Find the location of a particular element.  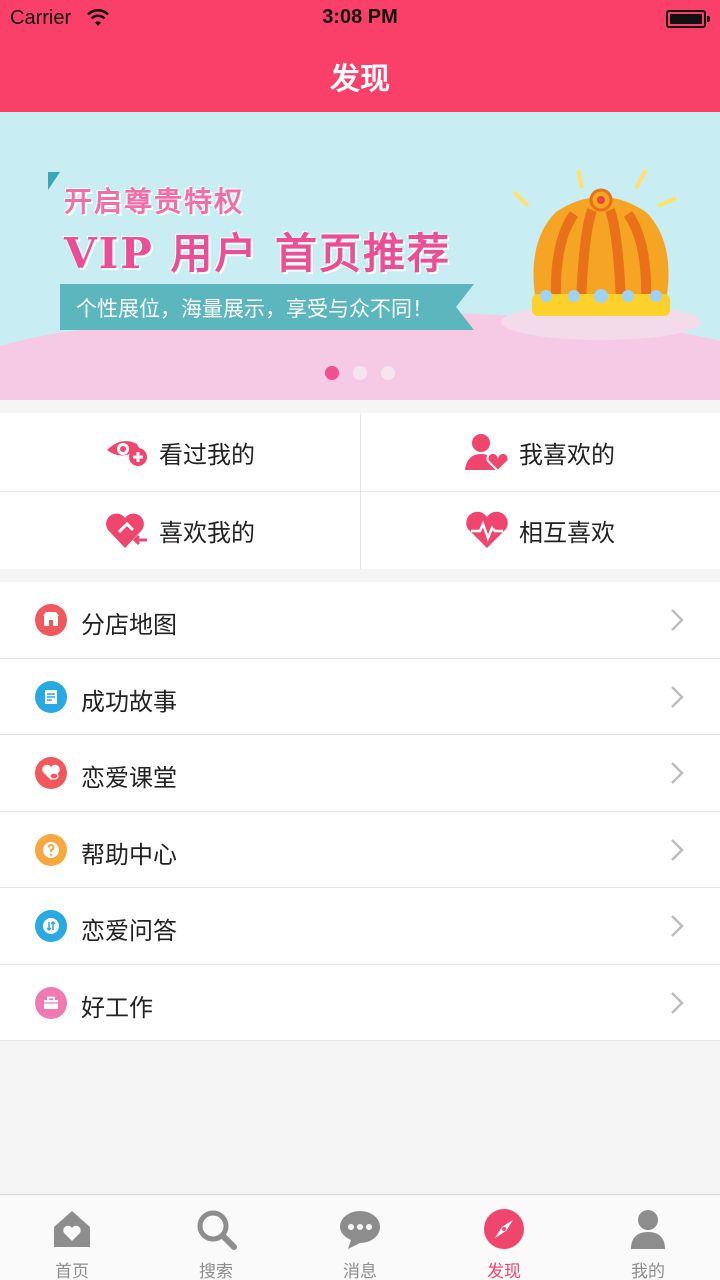

grid-item-mutual-like: 相互喜欢 is located at coordinates (540, 530).